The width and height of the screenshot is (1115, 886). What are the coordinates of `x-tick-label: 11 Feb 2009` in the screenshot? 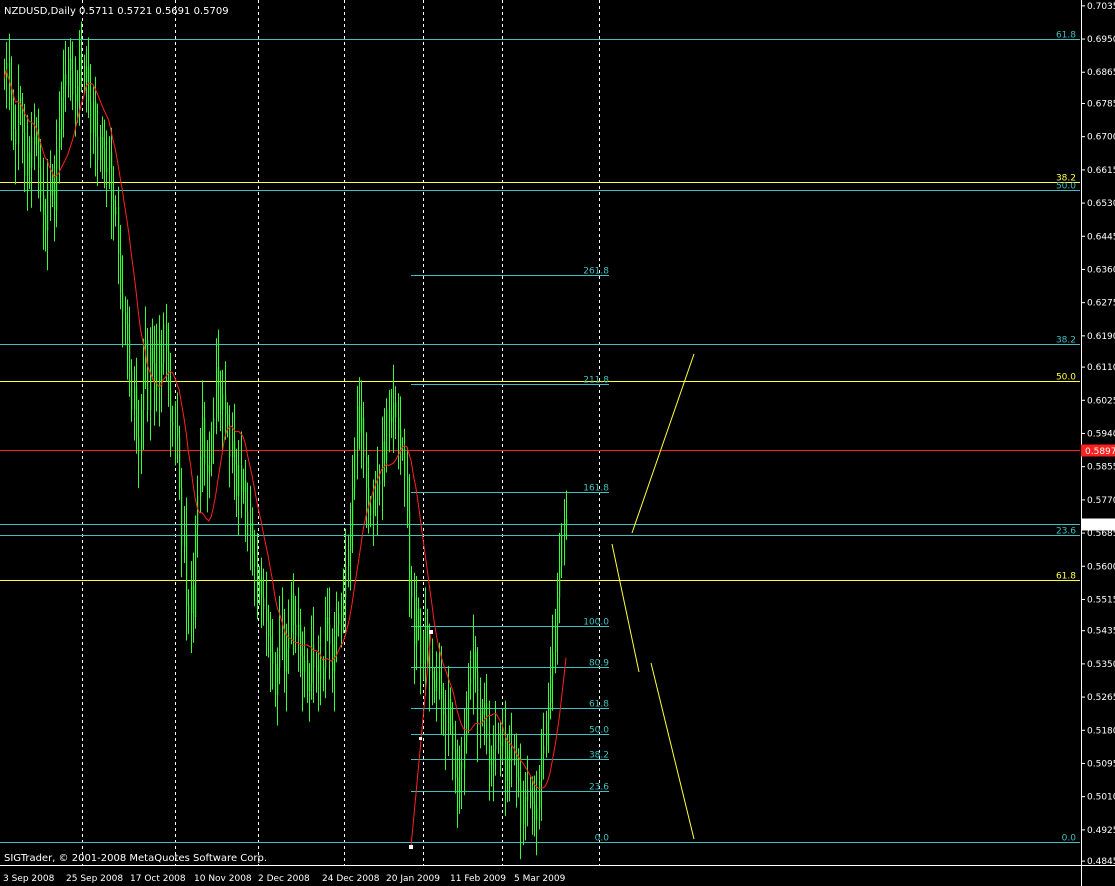 It's located at (478, 879).